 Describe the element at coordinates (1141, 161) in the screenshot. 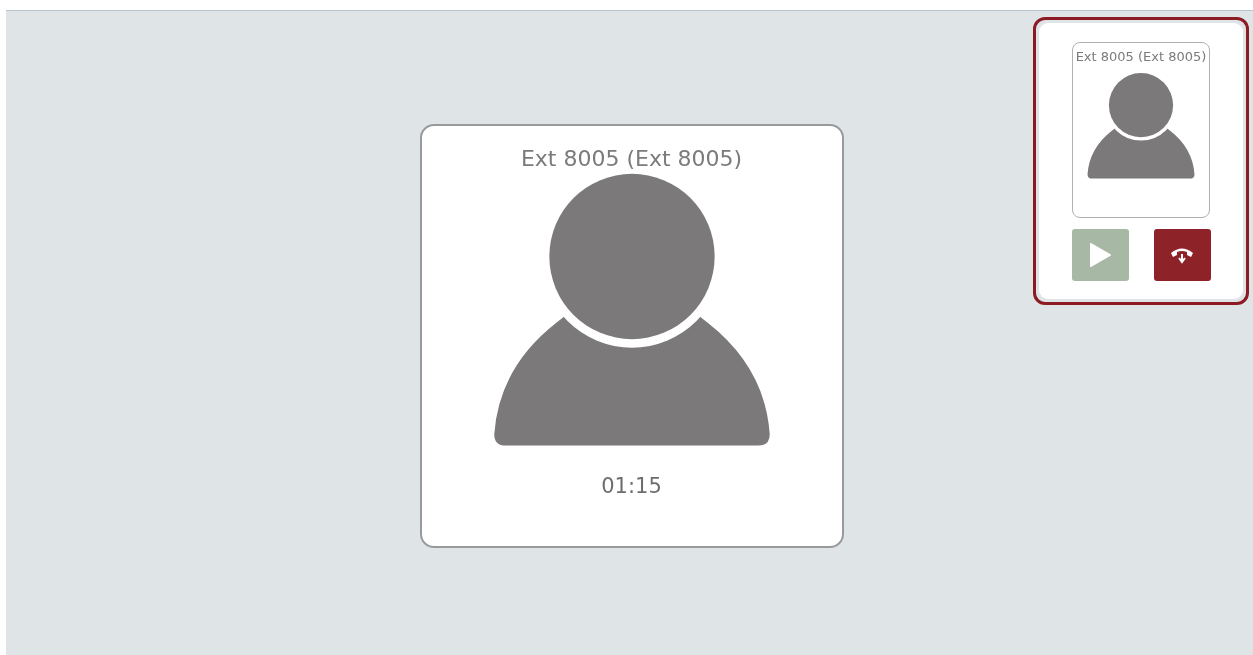

I see `call-panel: Ext 8005 (Ext 8005)` at that location.